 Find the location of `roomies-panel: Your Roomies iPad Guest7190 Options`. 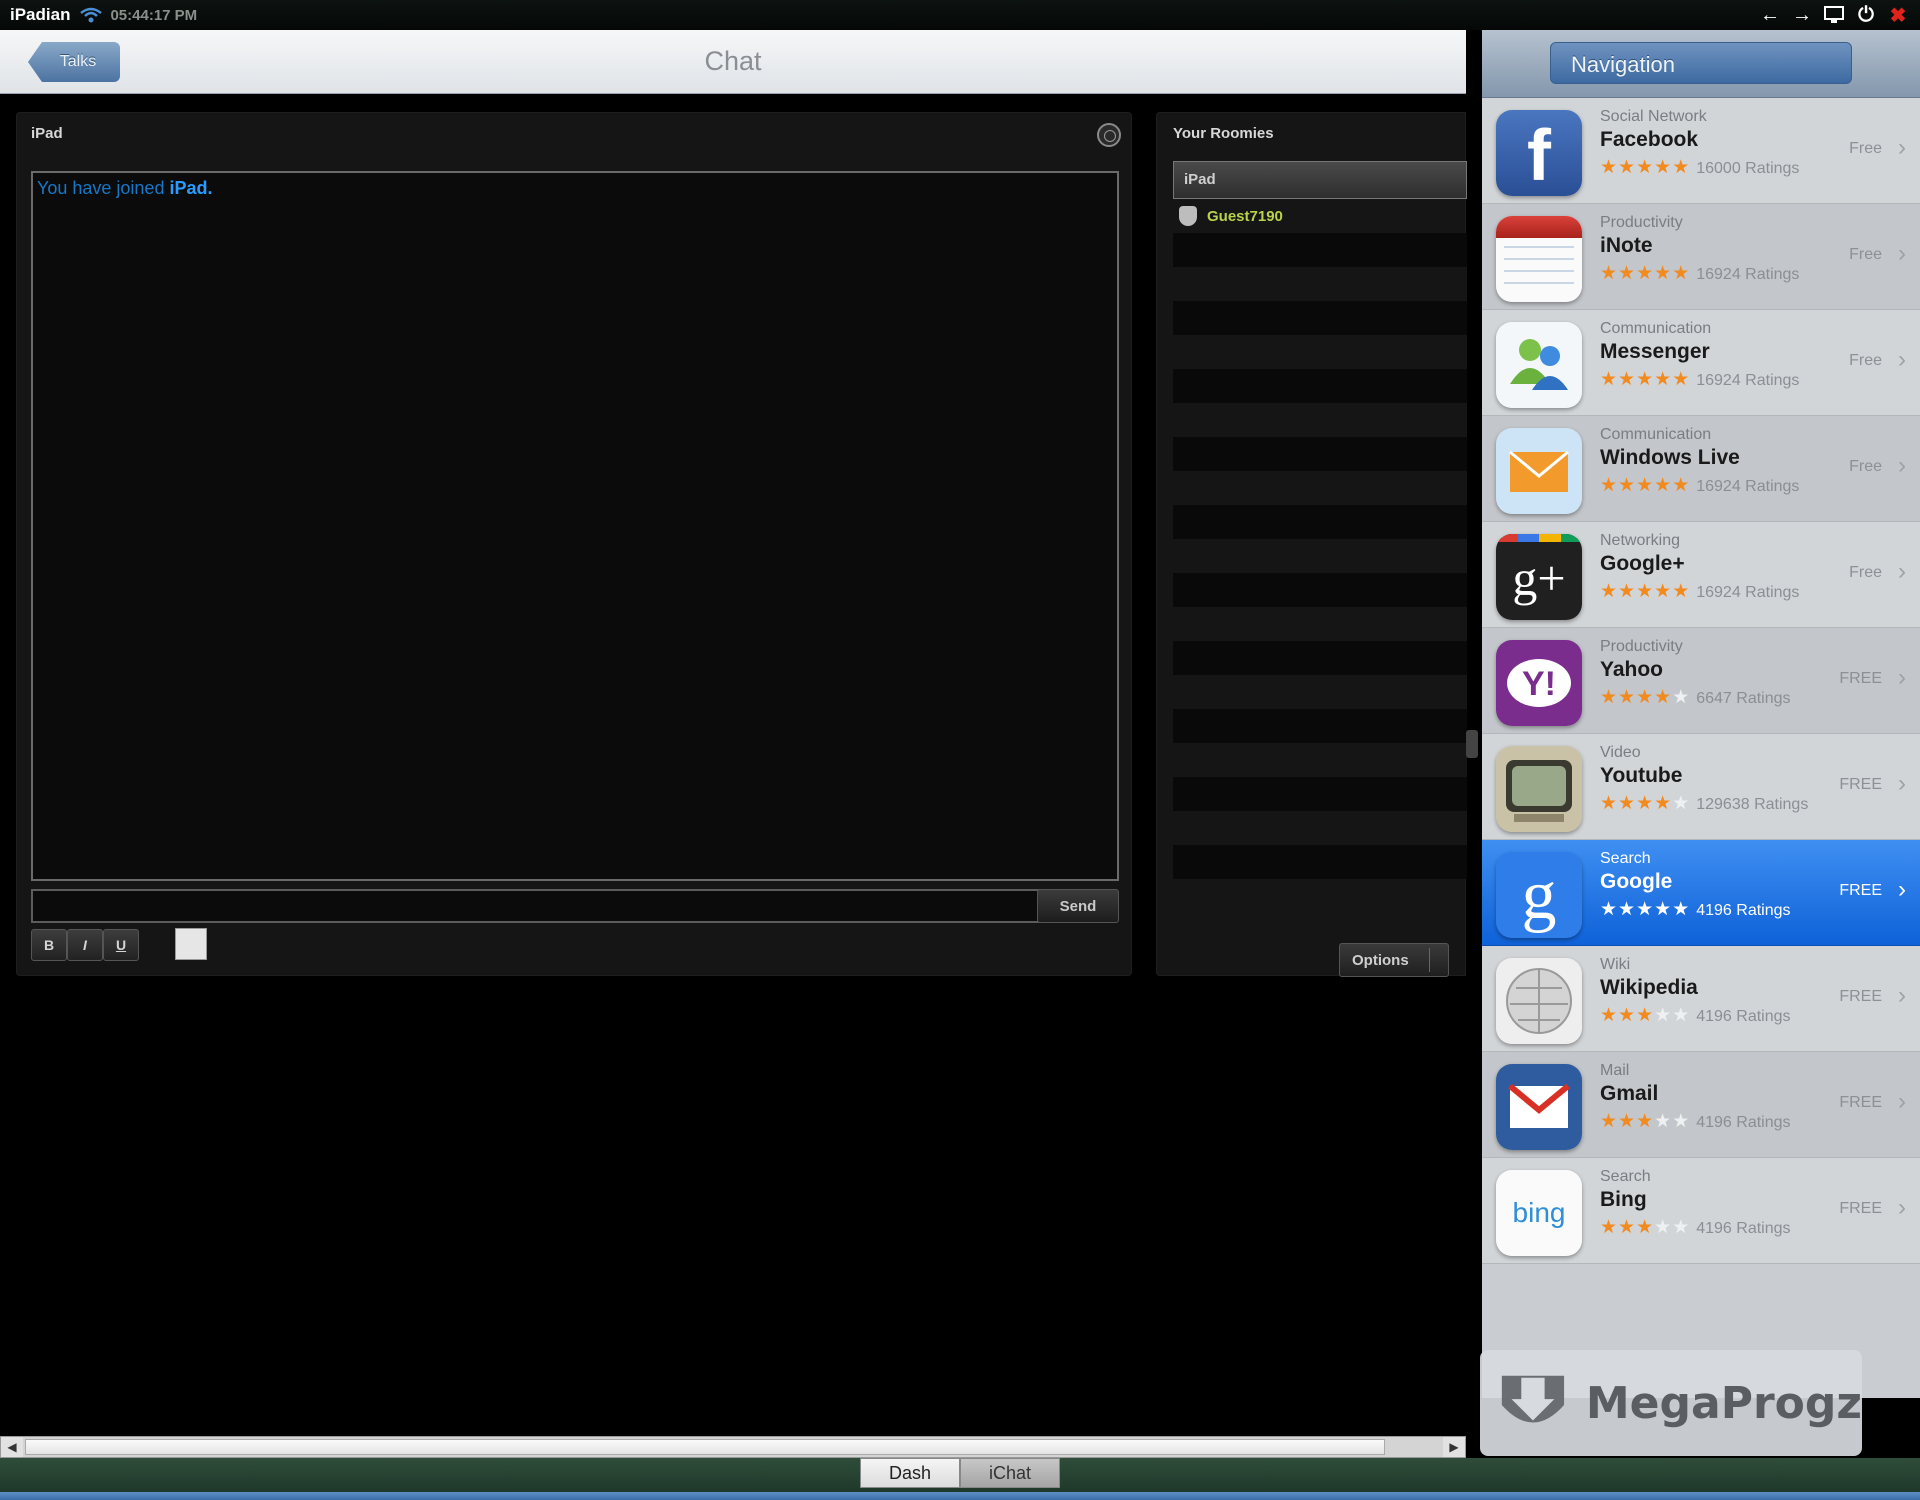

roomies-panel: Your Roomies iPad Guest7190 Options is located at coordinates (1311, 544).